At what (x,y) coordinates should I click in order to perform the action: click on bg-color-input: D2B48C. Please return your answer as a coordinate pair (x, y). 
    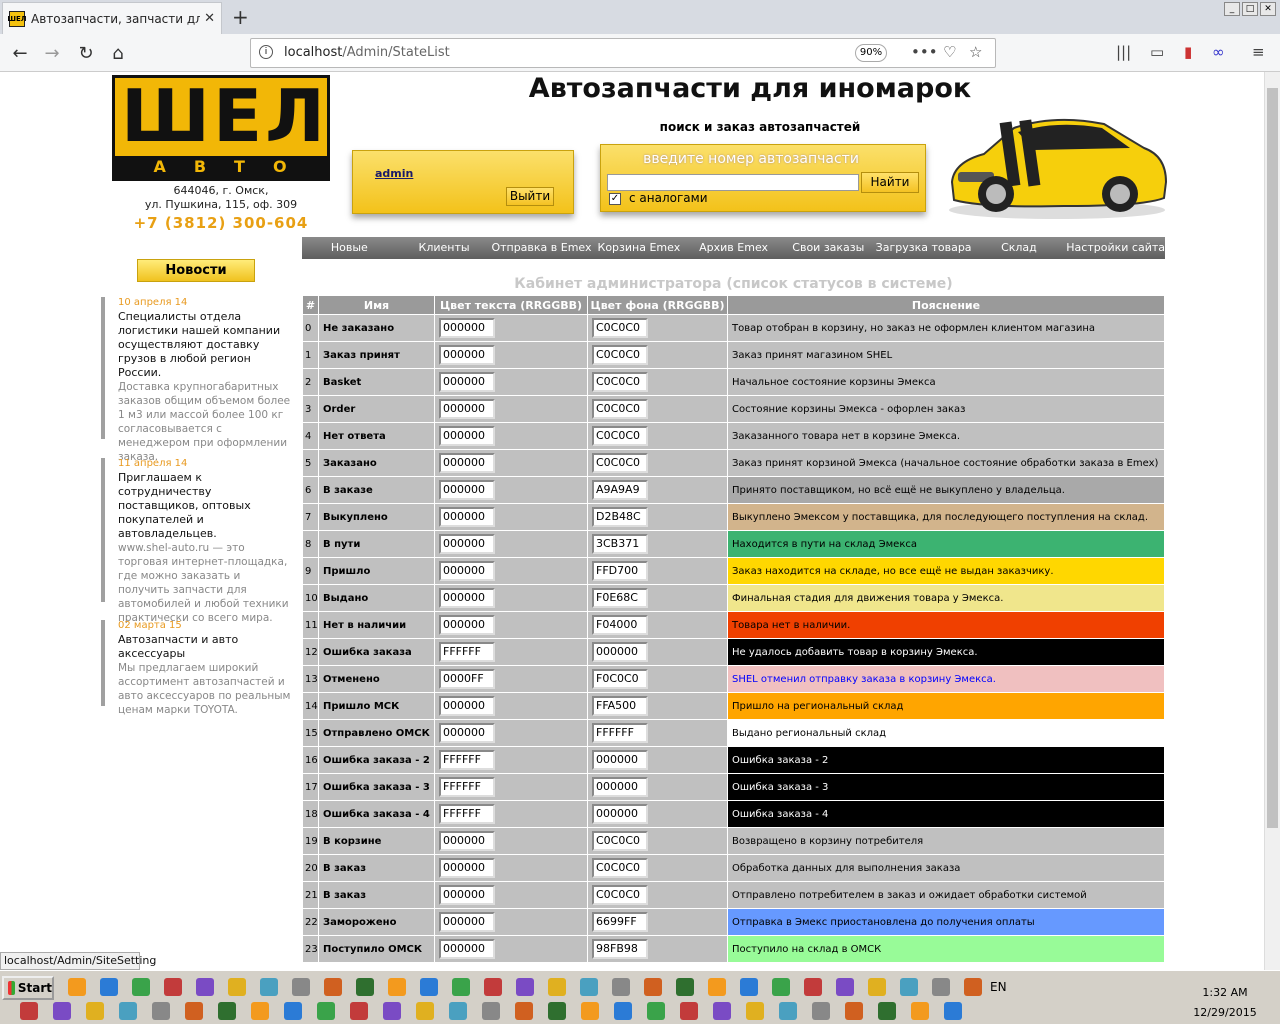
    Looking at the image, I should click on (620, 517).